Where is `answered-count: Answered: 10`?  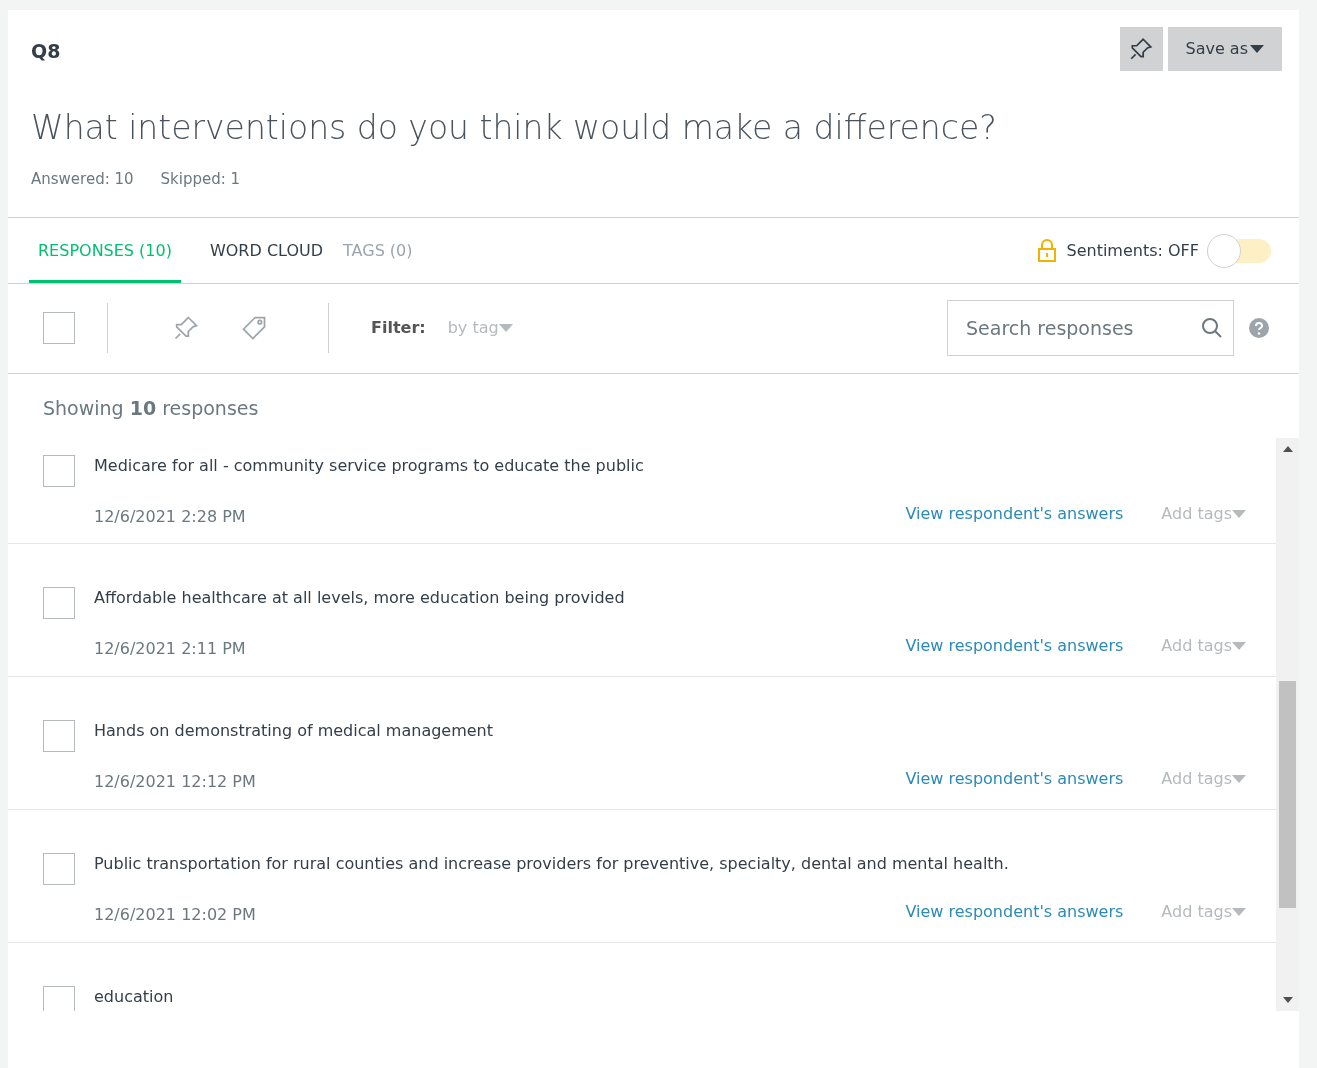
answered-count: Answered: 10 is located at coordinates (82, 179).